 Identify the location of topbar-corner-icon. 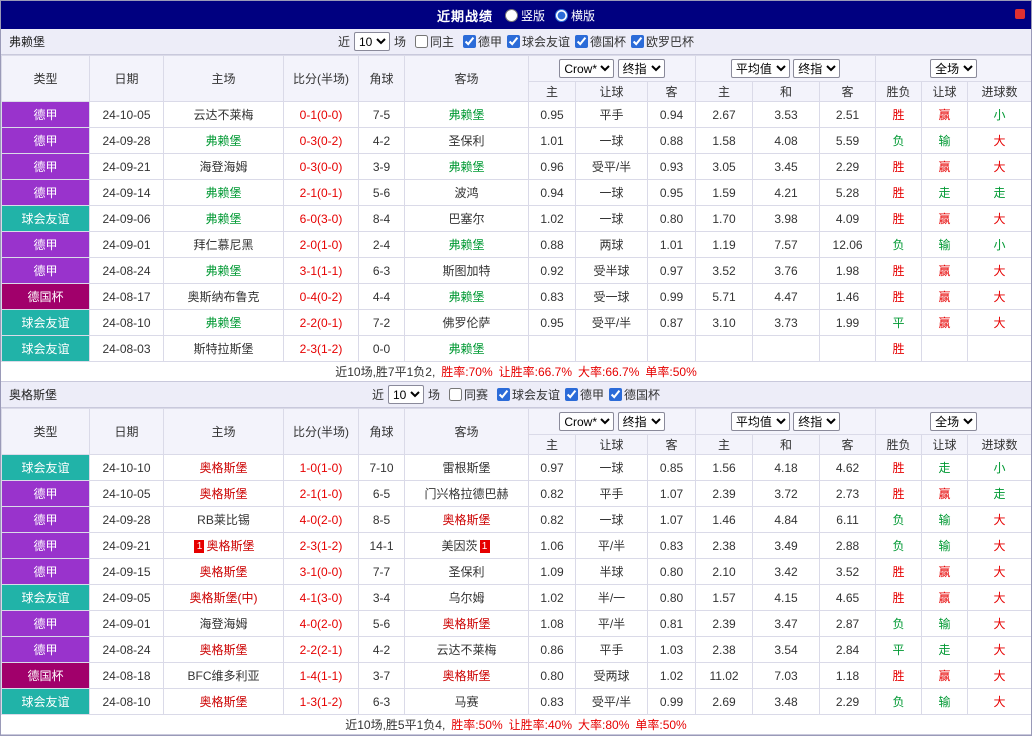
(1020, 14).